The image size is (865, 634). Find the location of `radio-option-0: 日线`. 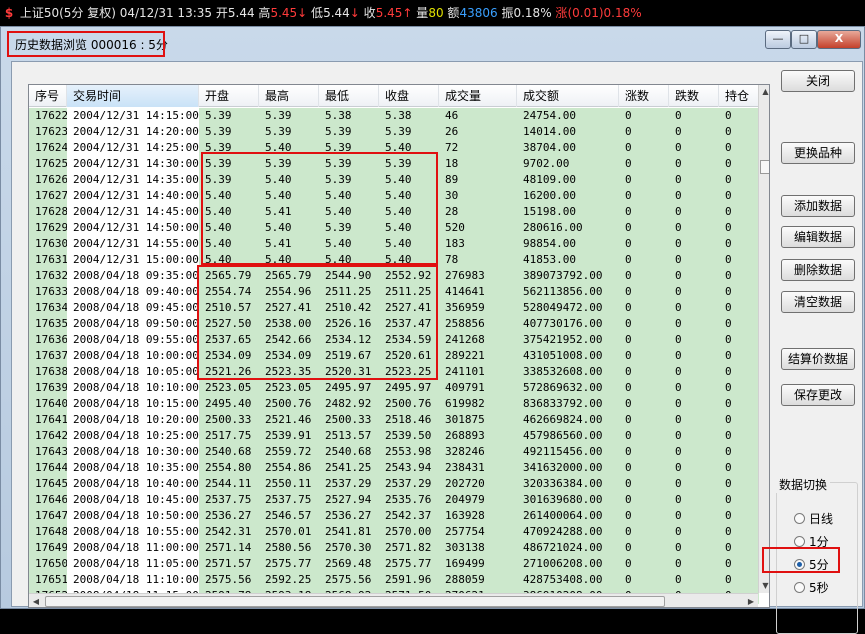

radio-option-0: 日线 is located at coordinates (813, 519).